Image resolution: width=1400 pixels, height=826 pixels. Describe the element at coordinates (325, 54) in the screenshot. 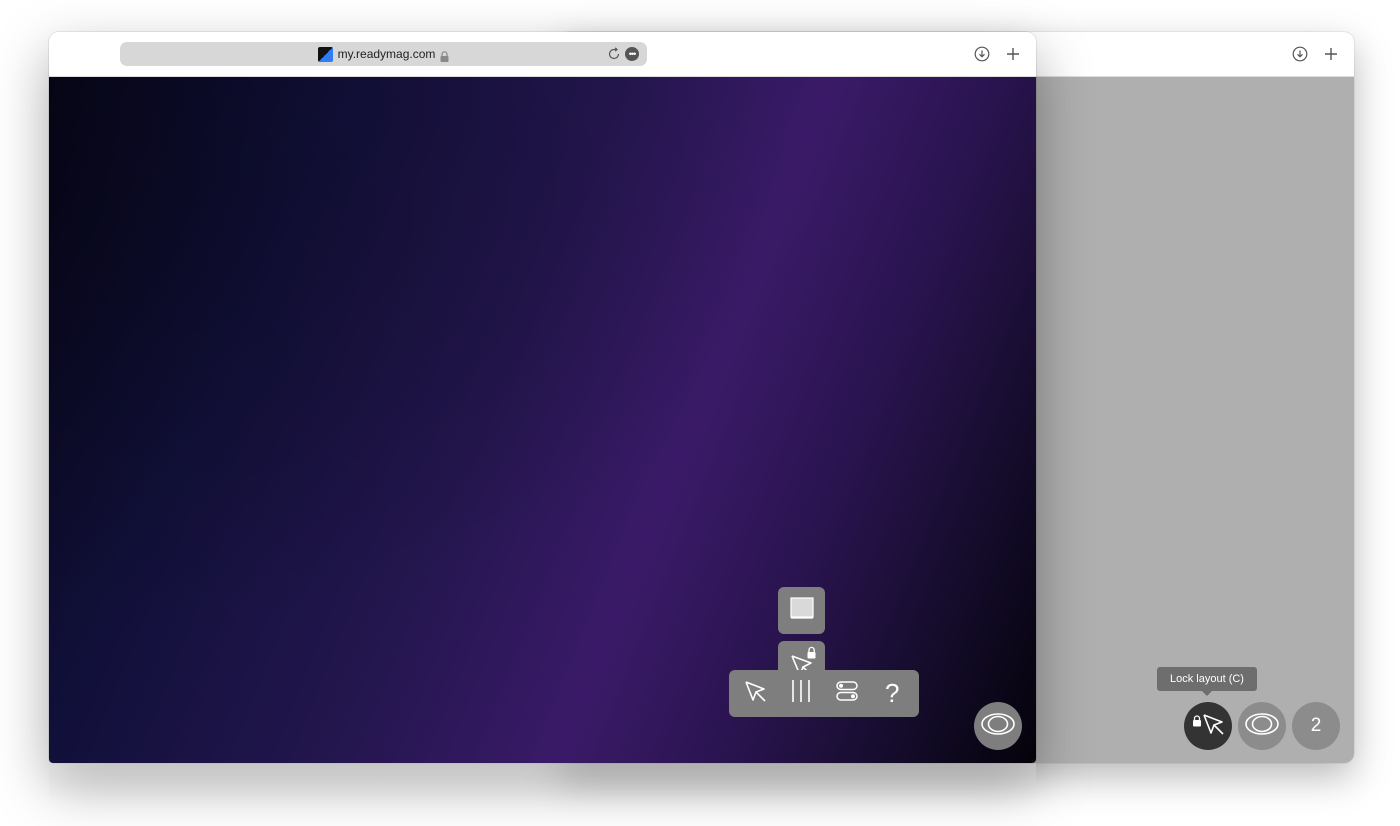

I see `site-favicon-icon` at that location.